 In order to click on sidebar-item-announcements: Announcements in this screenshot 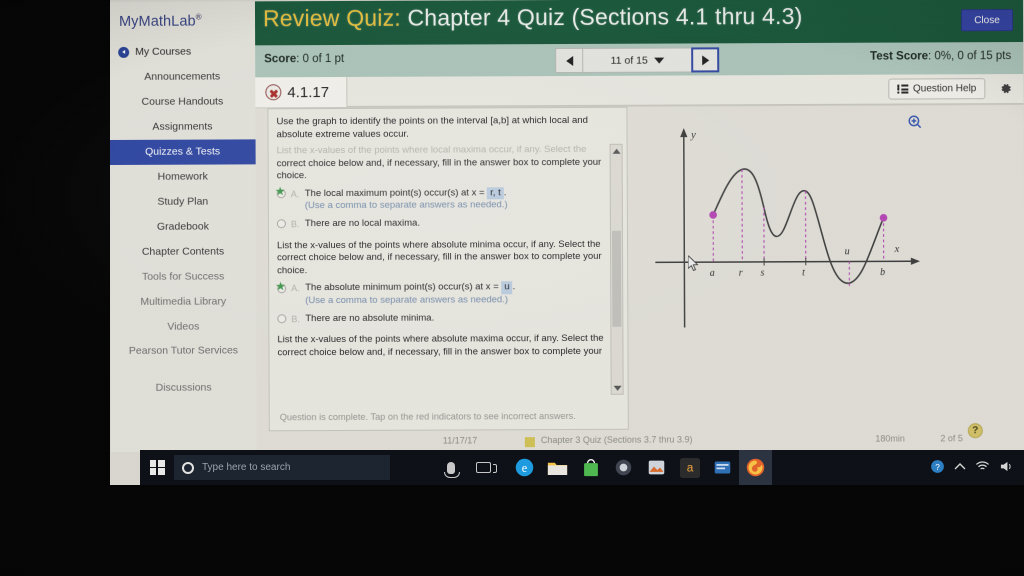, I will do `click(182, 77)`.